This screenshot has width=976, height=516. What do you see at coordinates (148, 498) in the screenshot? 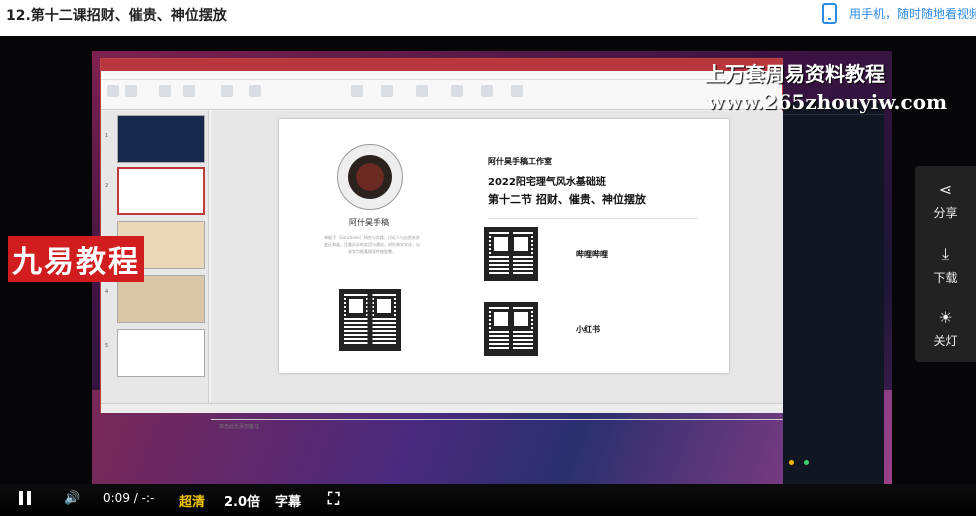
I see `duration: -:-` at bounding box center [148, 498].